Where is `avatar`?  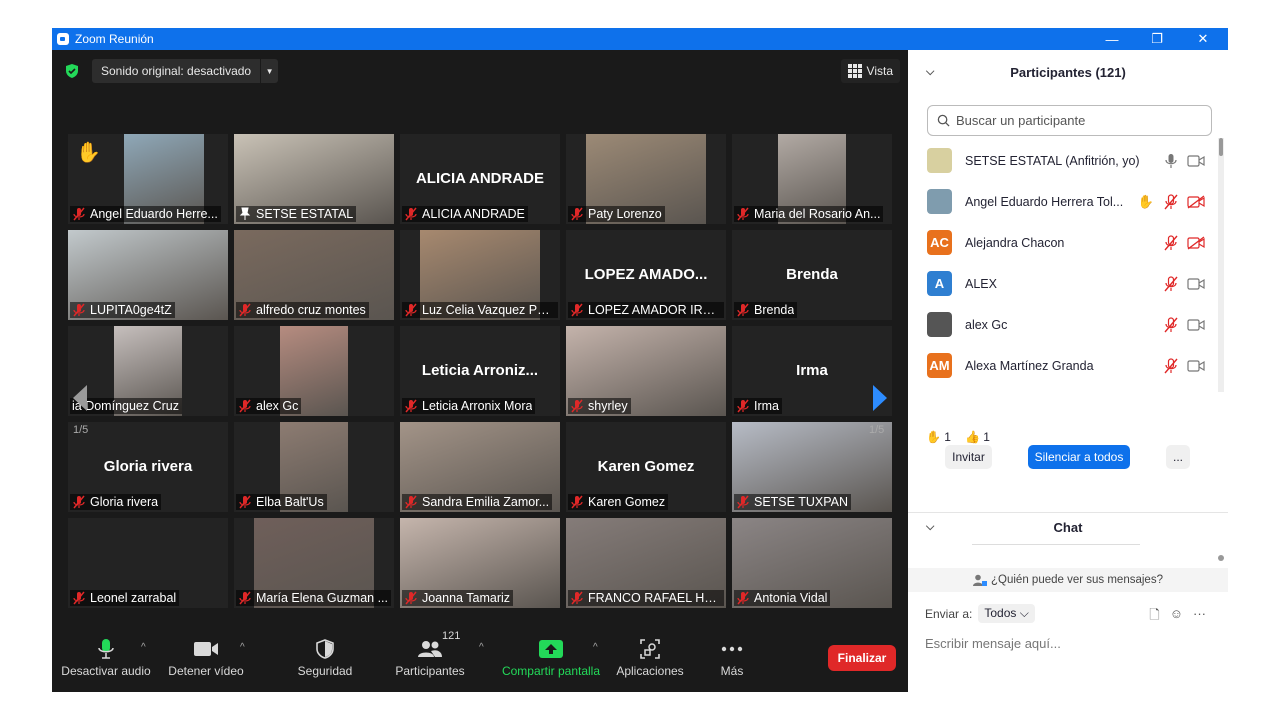
avatar is located at coordinates (939, 160).